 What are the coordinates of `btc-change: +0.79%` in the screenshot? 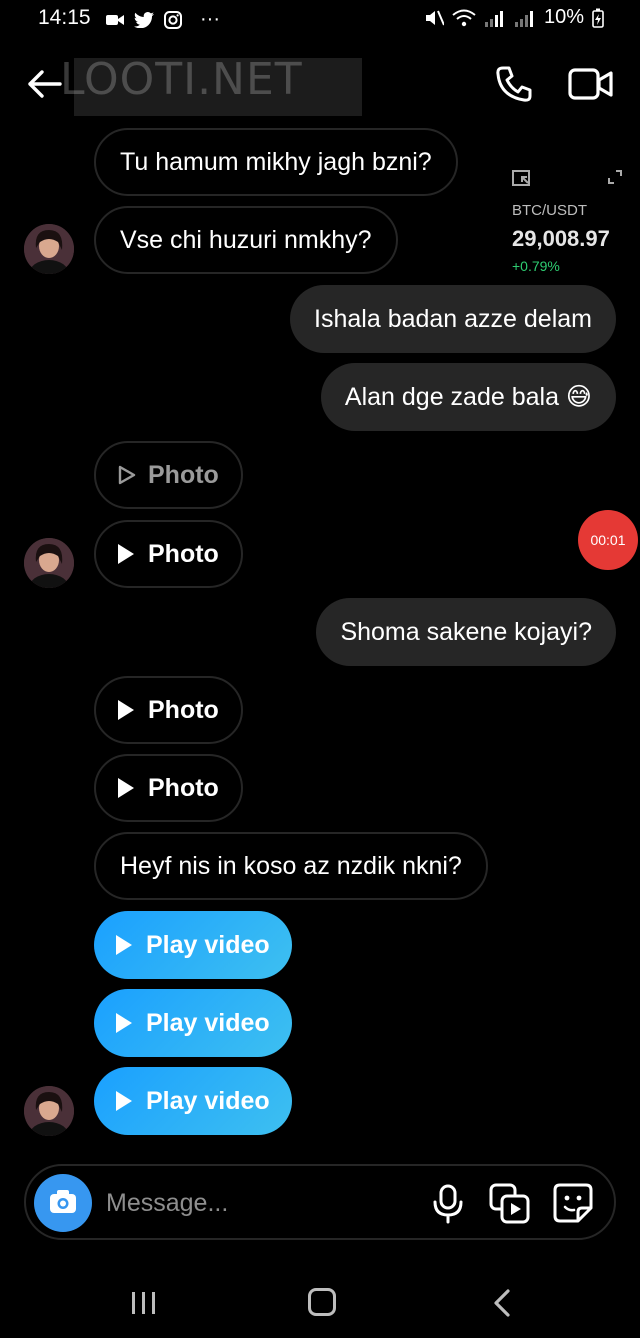 It's located at (536, 266).